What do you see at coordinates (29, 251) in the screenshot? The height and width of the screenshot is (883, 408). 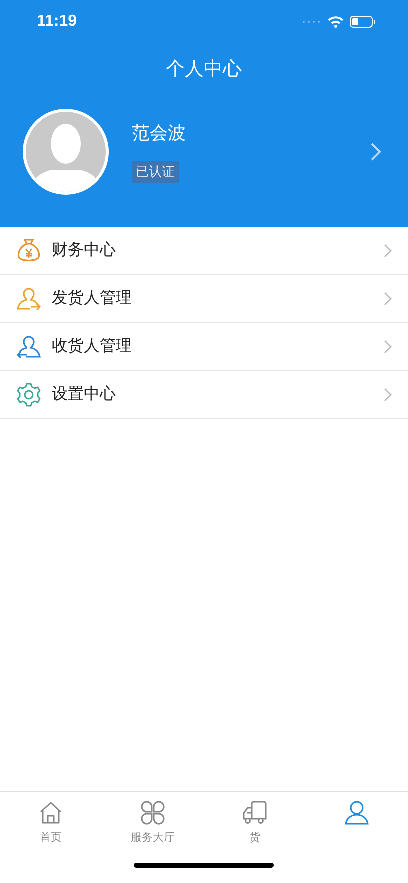 I see `money-bag-icon` at bounding box center [29, 251].